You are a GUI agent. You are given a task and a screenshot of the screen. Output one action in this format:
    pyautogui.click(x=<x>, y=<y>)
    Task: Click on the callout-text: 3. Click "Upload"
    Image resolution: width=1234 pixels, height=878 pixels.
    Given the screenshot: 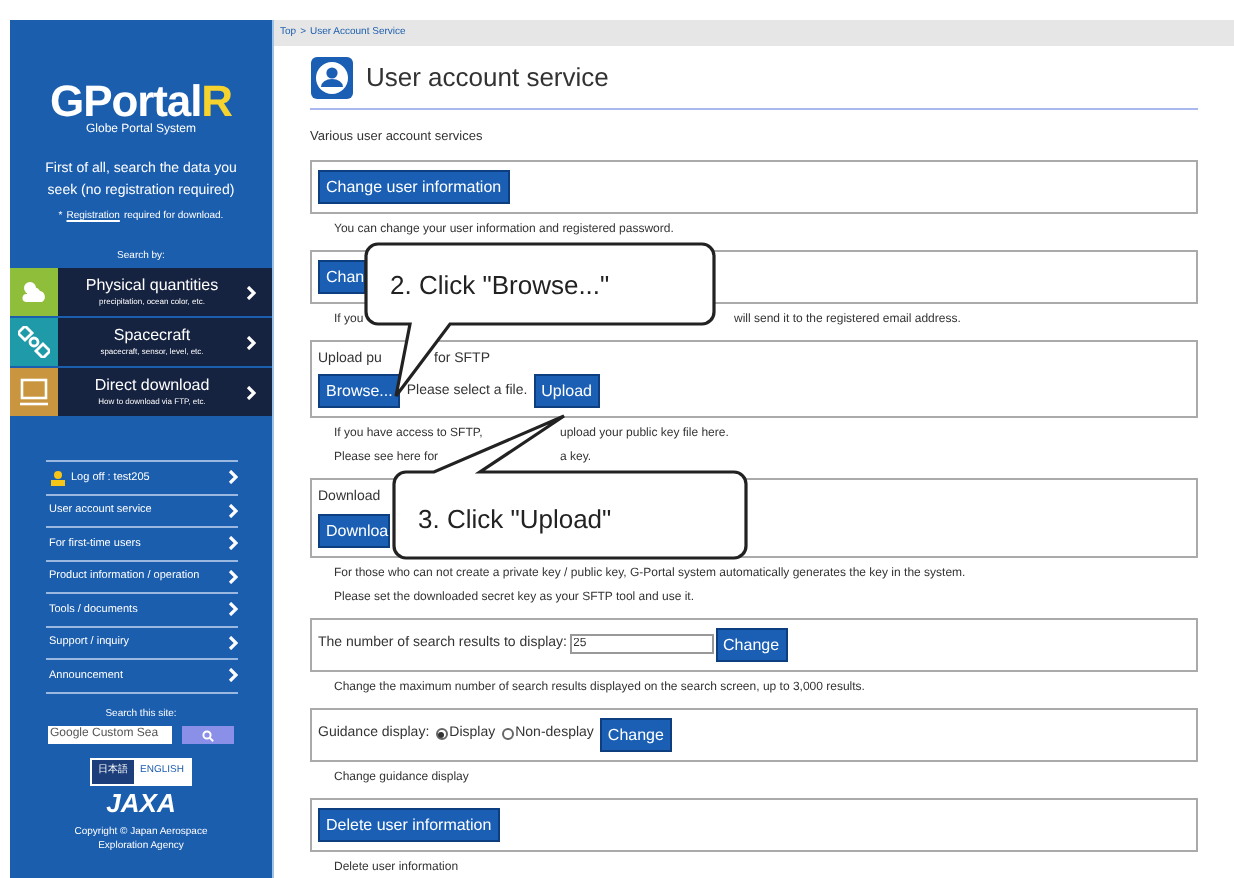 What is the action you would take?
    pyautogui.click(x=515, y=520)
    